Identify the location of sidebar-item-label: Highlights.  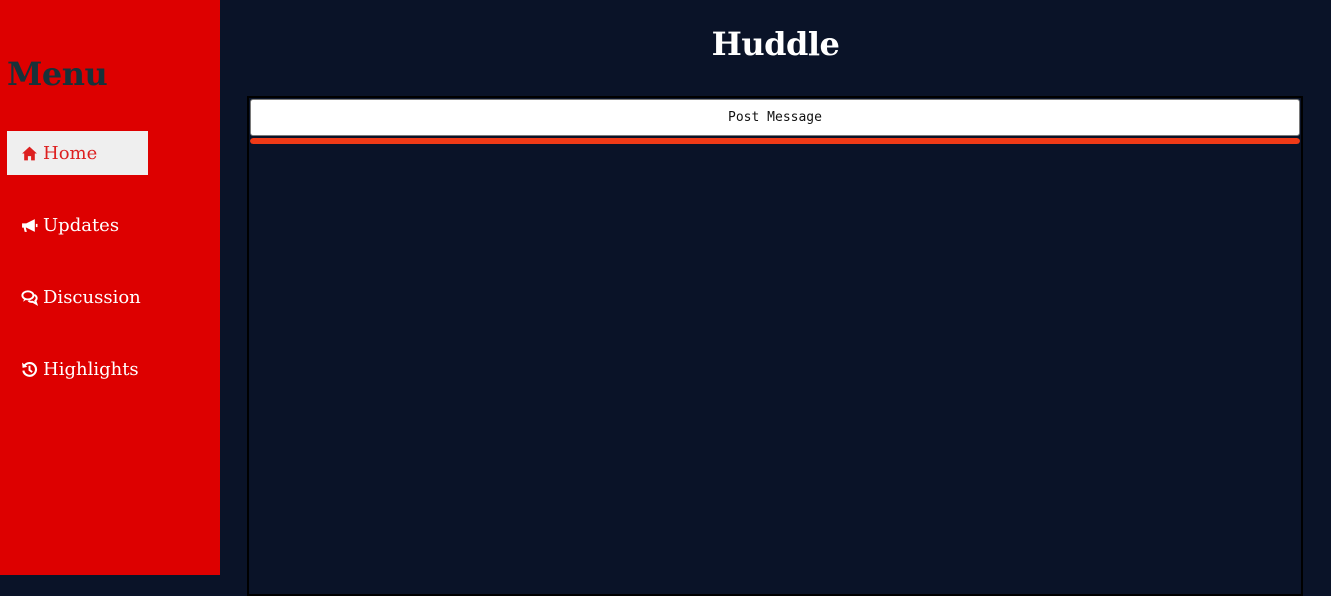
(91, 369).